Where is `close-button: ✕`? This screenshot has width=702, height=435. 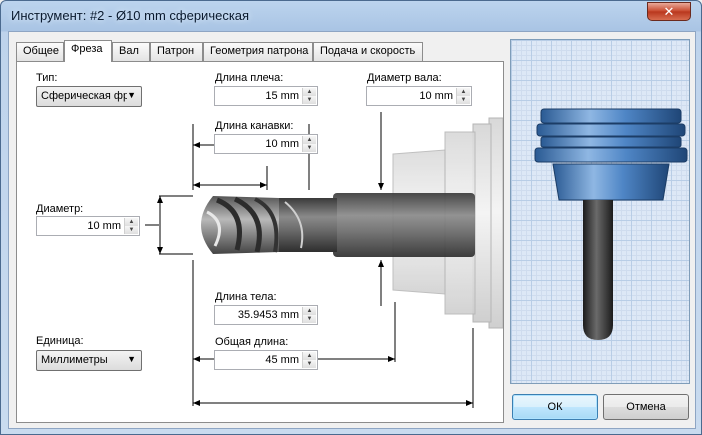
close-button: ✕ is located at coordinates (669, 11).